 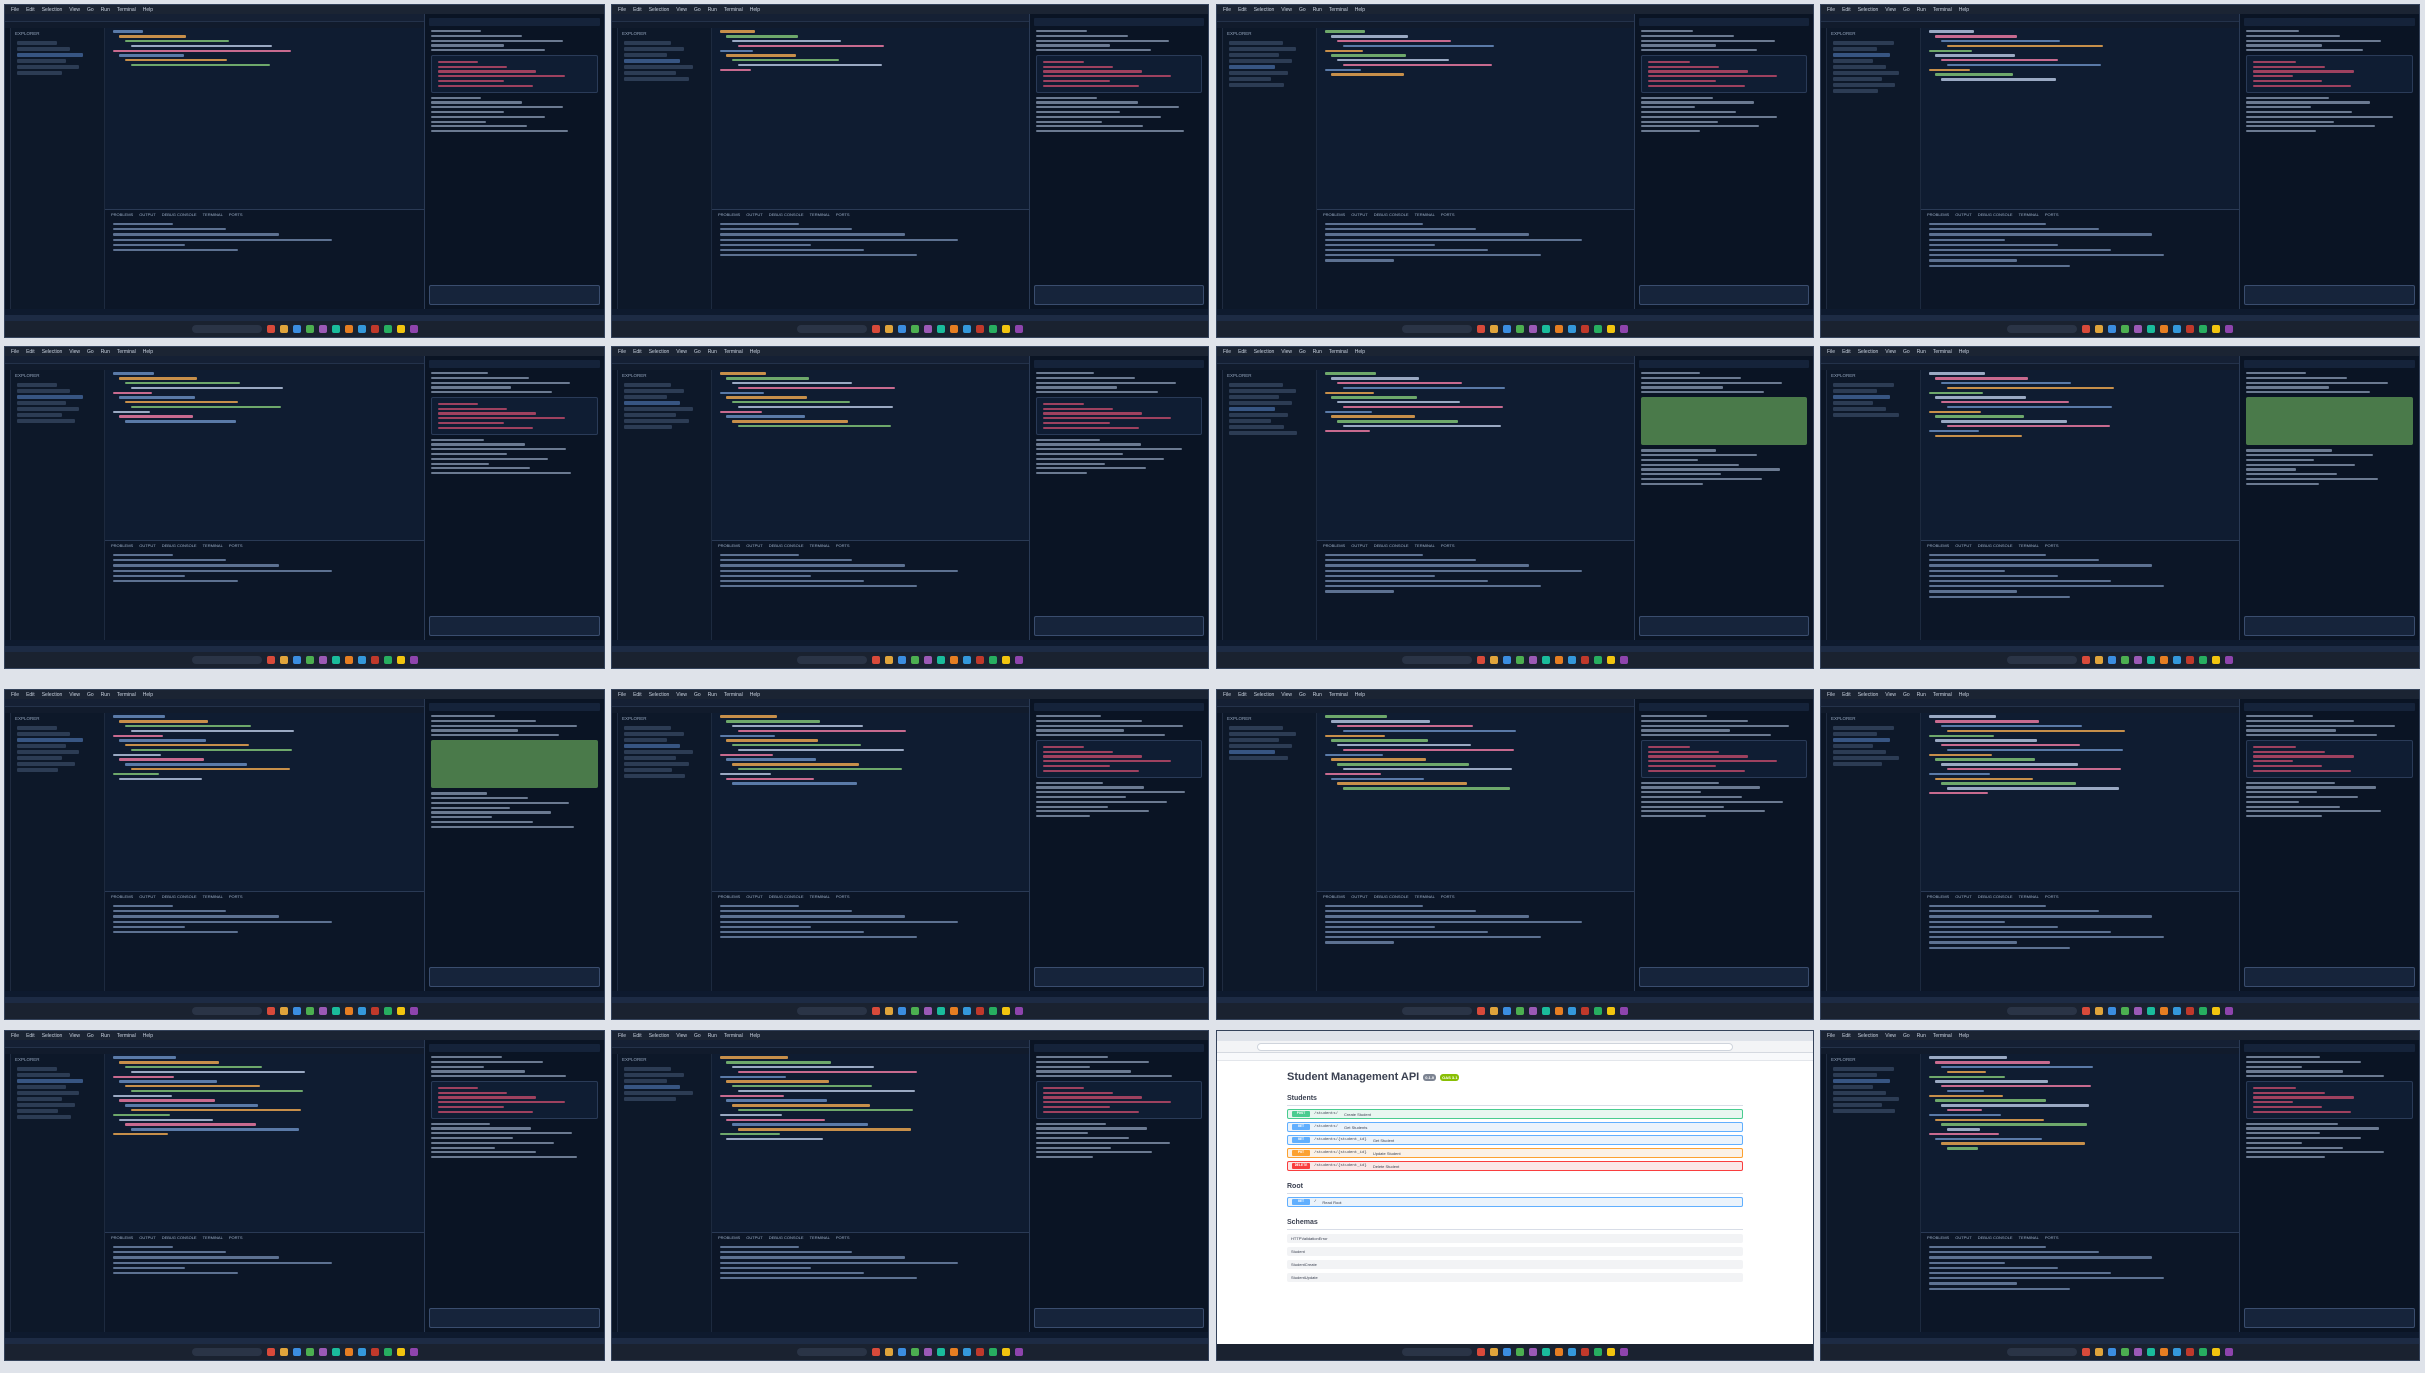 What do you see at coordinates (1515, 1188) in the screenshot?
I see `section-header: Root` at bounding box center [1515, 1188].